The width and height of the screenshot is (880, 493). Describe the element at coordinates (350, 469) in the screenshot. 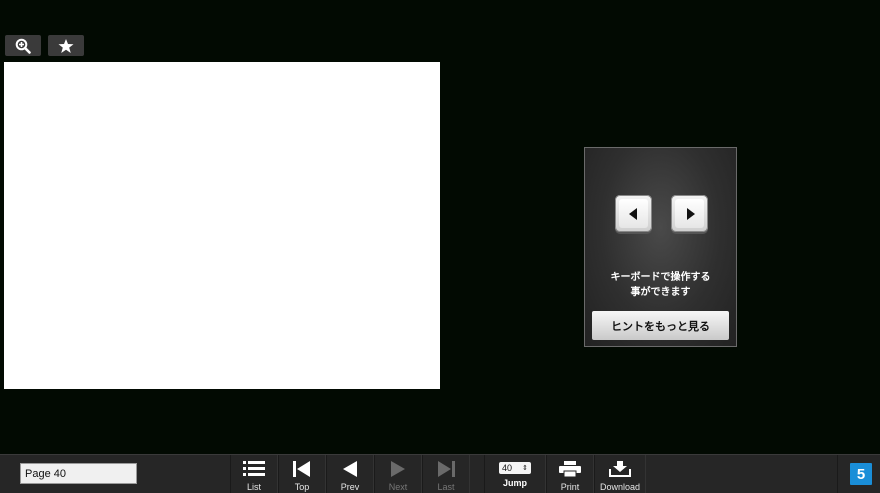

I see `prev-icon` at that location.